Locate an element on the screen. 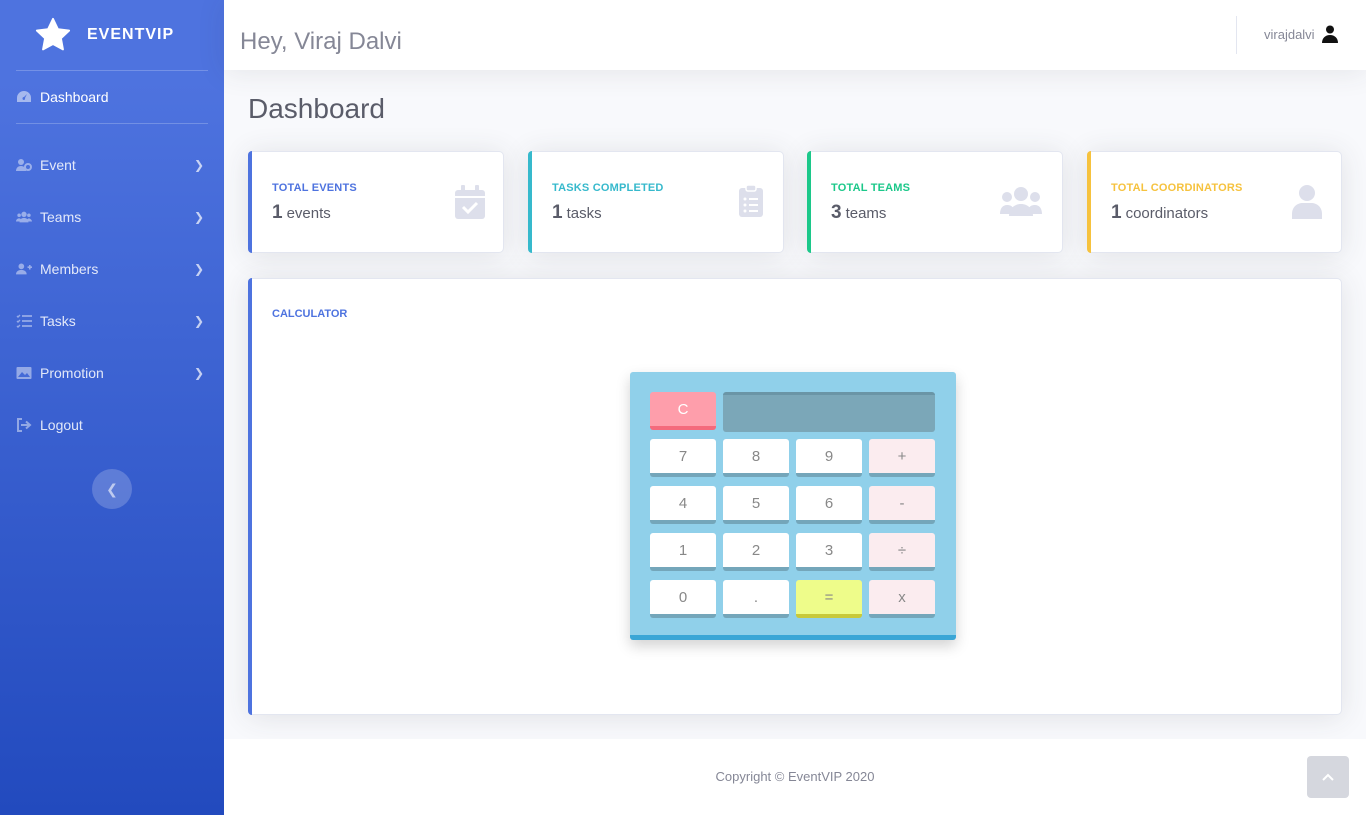  clear-button: C is located at coordinates (683, 411).